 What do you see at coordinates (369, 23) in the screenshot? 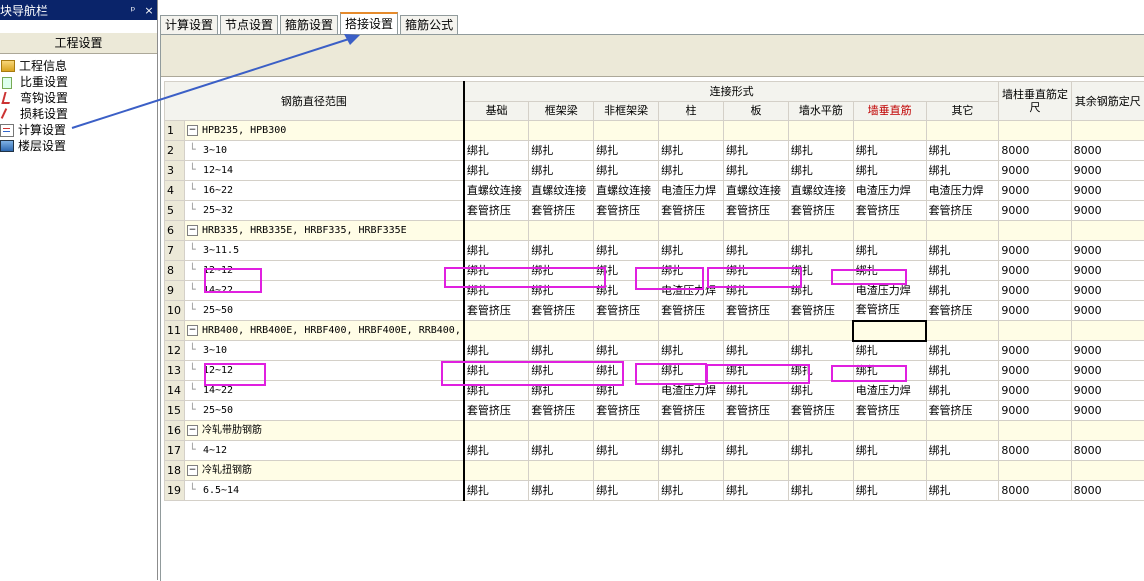
I see `tab-3: 搭接设置` at bounding box center [369, 23].